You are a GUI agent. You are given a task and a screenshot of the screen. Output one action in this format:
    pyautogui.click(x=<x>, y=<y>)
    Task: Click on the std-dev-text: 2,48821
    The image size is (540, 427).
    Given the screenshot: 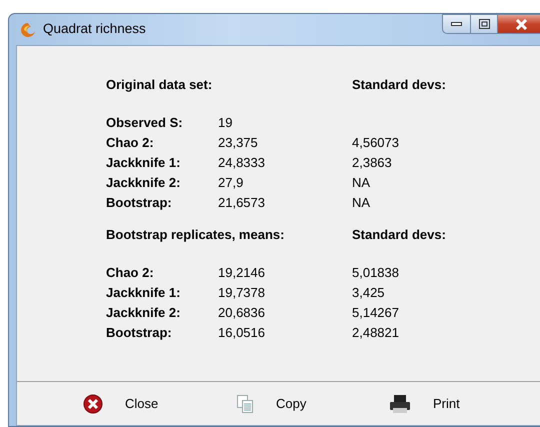 What is the action you would take?
    pyautogui.click(x=376, y=333)
    